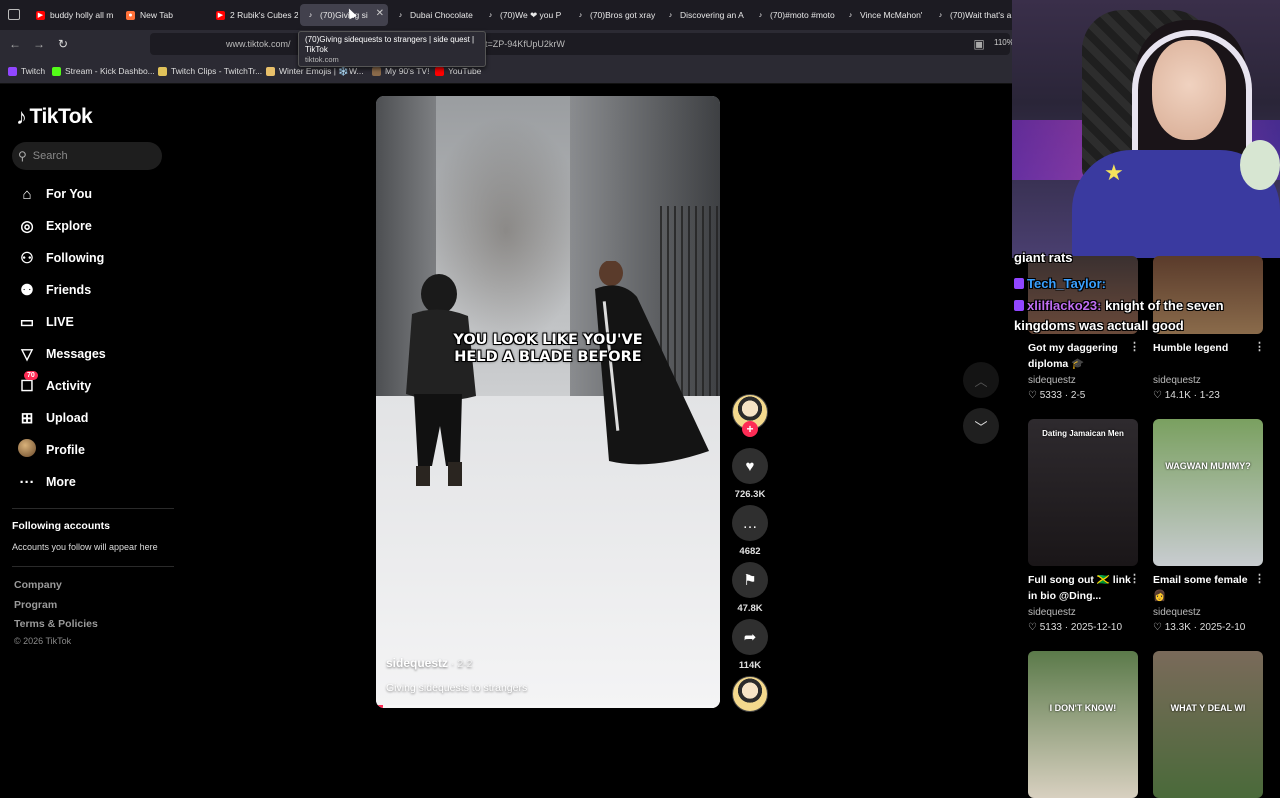  What do you see at coordinates (87, 156) in the screenshot?
I see `search-input: ⚲ Search` at bounding box center [87, 156].